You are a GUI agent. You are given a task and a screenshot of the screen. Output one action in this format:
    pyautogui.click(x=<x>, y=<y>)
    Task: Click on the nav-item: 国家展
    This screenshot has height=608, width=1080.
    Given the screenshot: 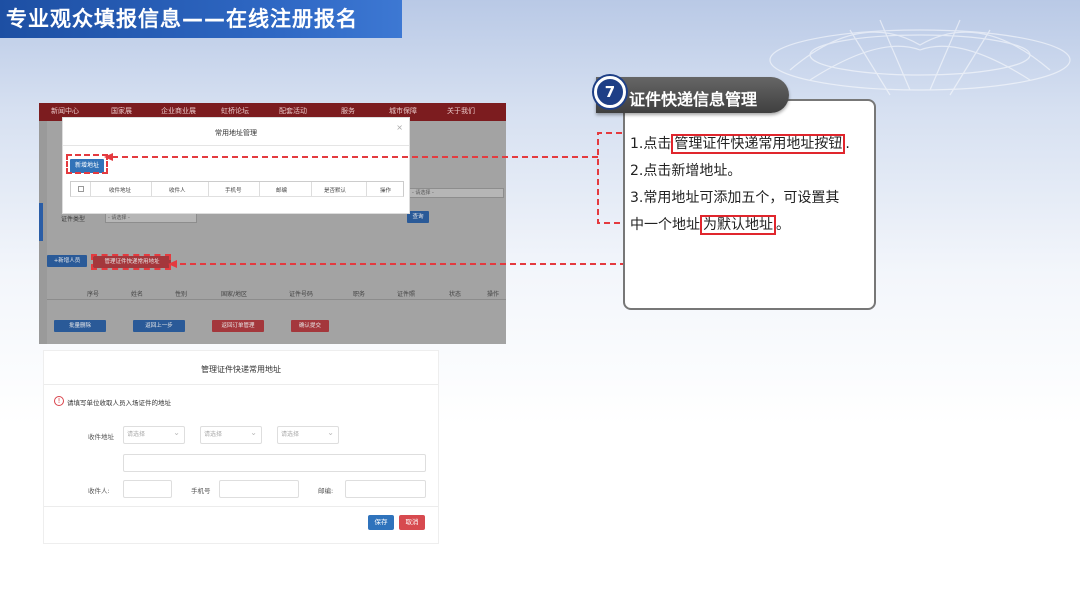 What is the action you would take?
    pyautogui.click(x=121, y=111)
    